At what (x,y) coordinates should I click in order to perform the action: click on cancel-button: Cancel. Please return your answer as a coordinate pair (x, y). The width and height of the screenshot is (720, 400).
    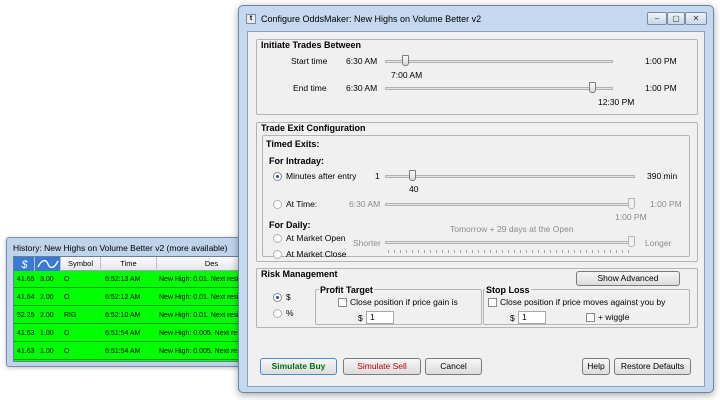
    Looking at the image, I should click on (453, 366).